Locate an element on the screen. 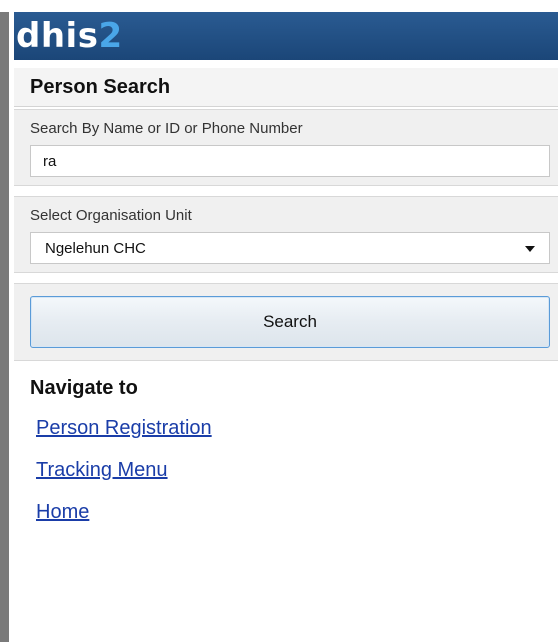  search-panel: Search By Name or ID or Phone Number is located at coordinates (286, 147).